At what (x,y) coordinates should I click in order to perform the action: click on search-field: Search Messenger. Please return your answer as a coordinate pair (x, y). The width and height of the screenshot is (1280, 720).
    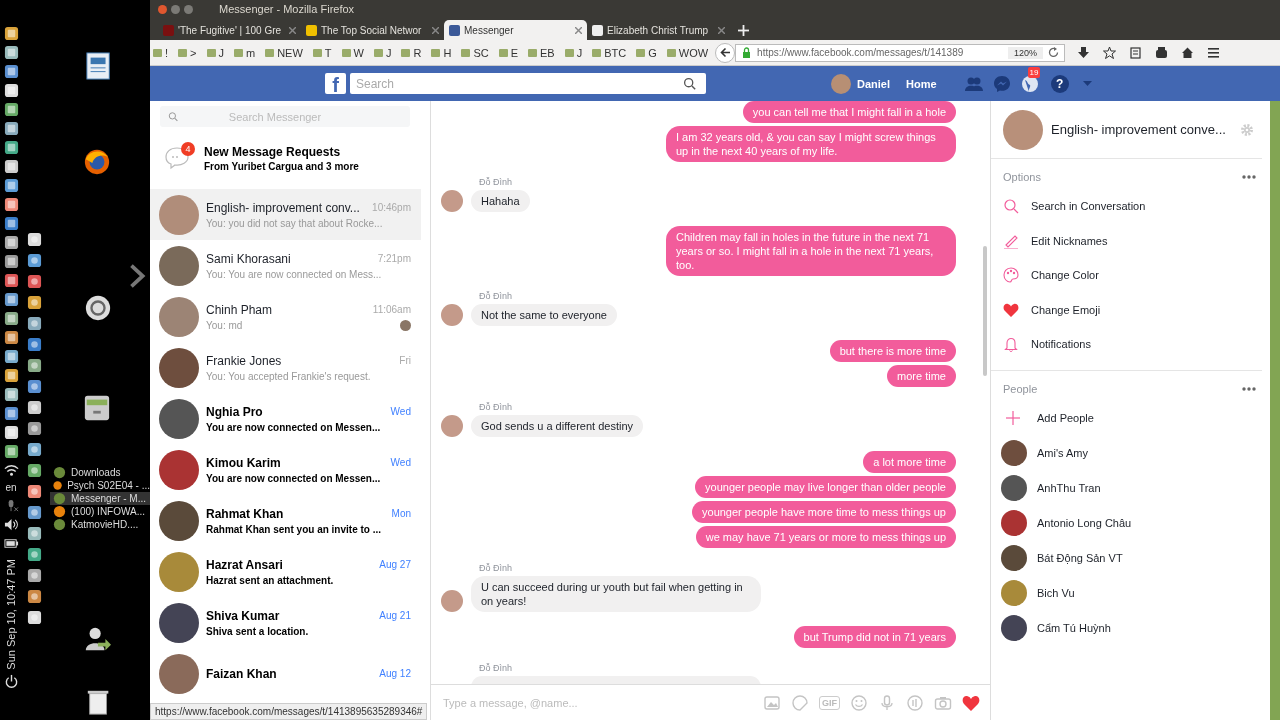
    Looking at the image, I should click on (294, 116).